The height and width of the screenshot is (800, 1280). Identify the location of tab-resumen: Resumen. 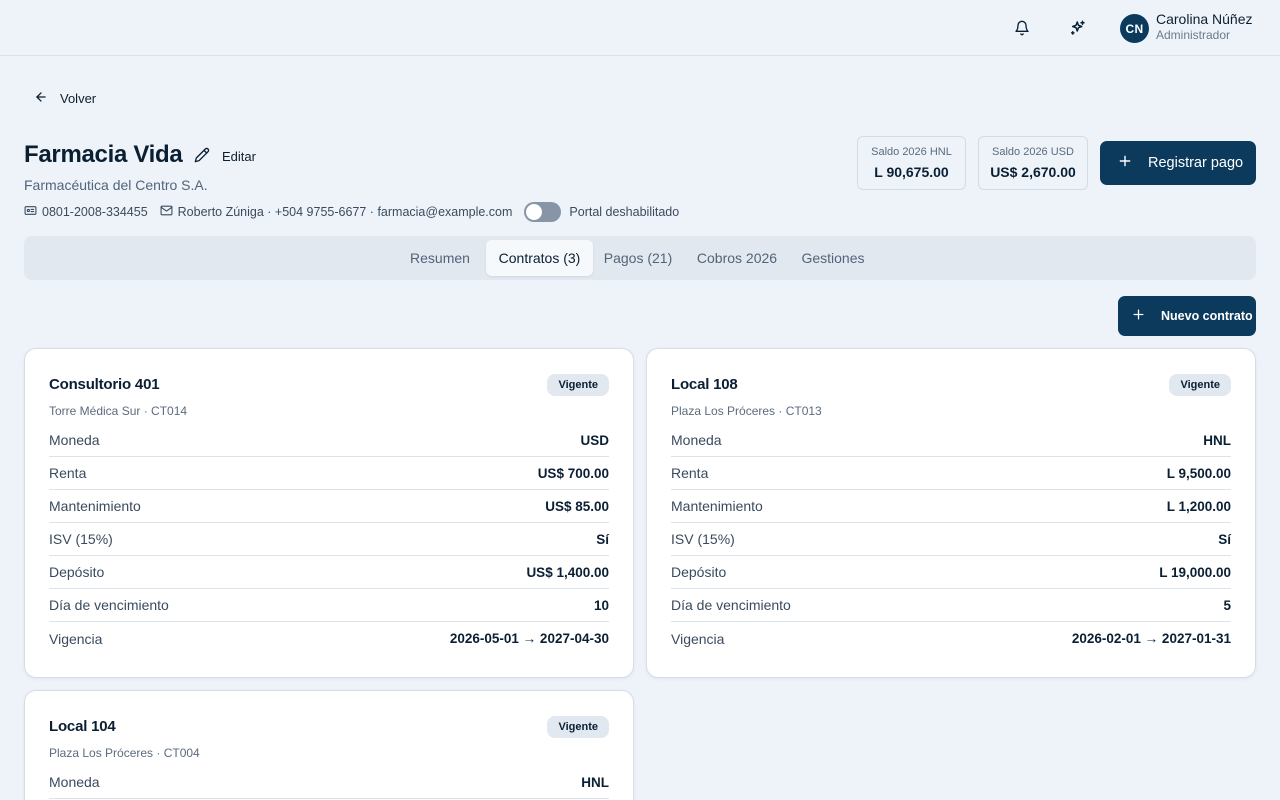
(440, 258).